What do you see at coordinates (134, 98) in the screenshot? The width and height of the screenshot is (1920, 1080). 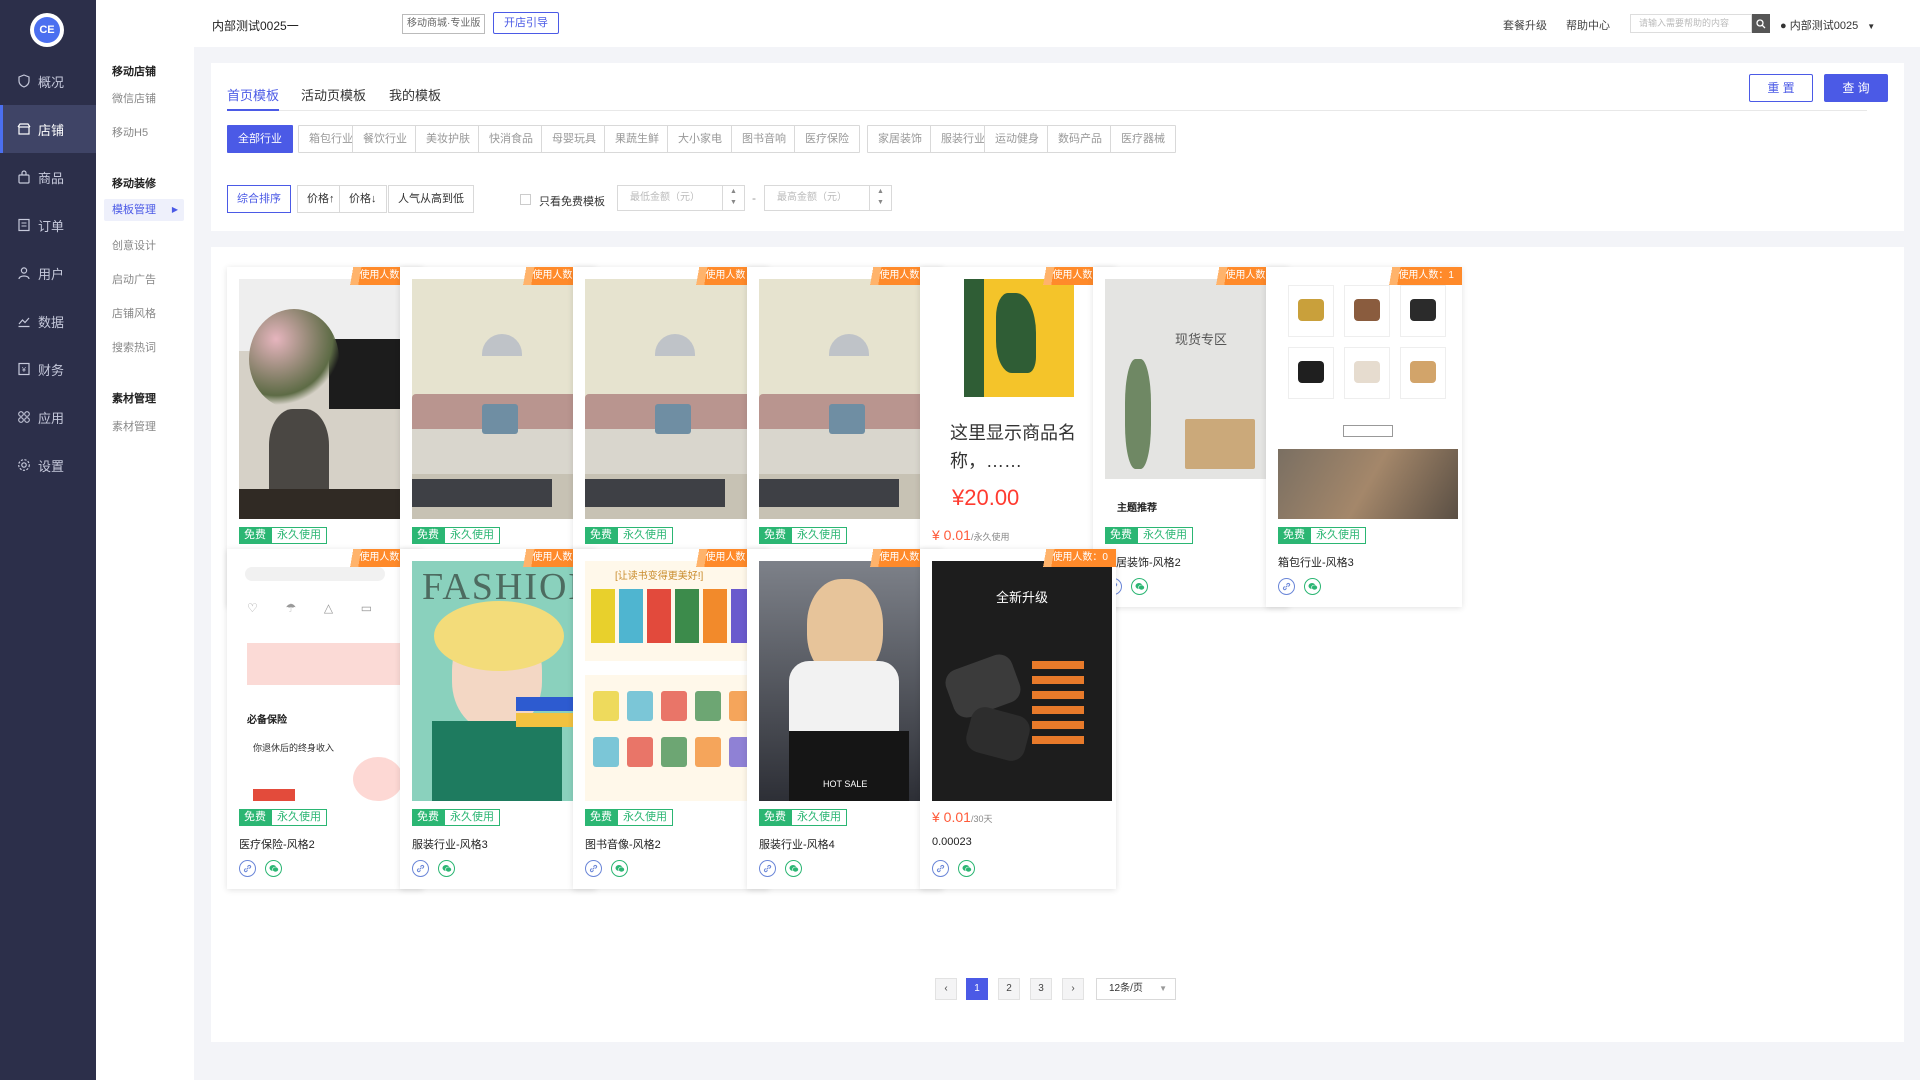 I see `subnav-item-wechat-store: 微信店铺` at bounding box center [134, 98].